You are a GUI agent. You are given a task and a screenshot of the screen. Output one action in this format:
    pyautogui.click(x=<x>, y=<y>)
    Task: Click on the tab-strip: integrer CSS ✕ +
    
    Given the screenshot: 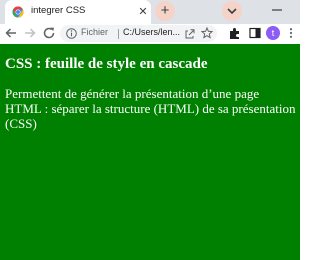 What is the action you would take?
    pyautogui.click(x=150, y=12)
    